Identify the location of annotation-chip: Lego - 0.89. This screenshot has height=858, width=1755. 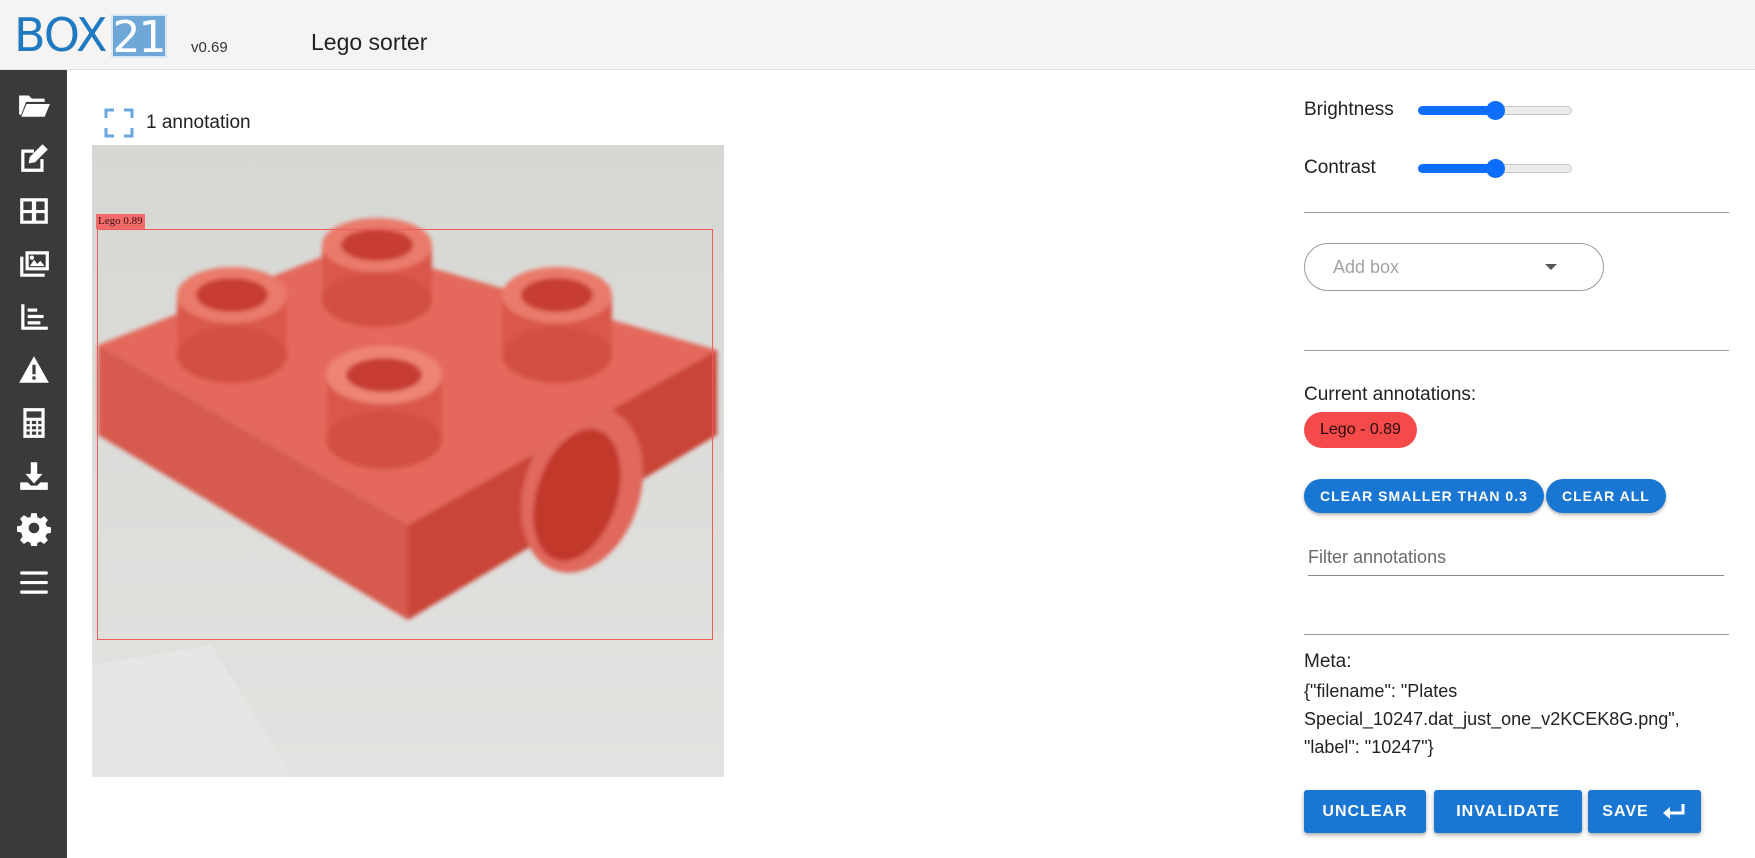
(1360, 430).